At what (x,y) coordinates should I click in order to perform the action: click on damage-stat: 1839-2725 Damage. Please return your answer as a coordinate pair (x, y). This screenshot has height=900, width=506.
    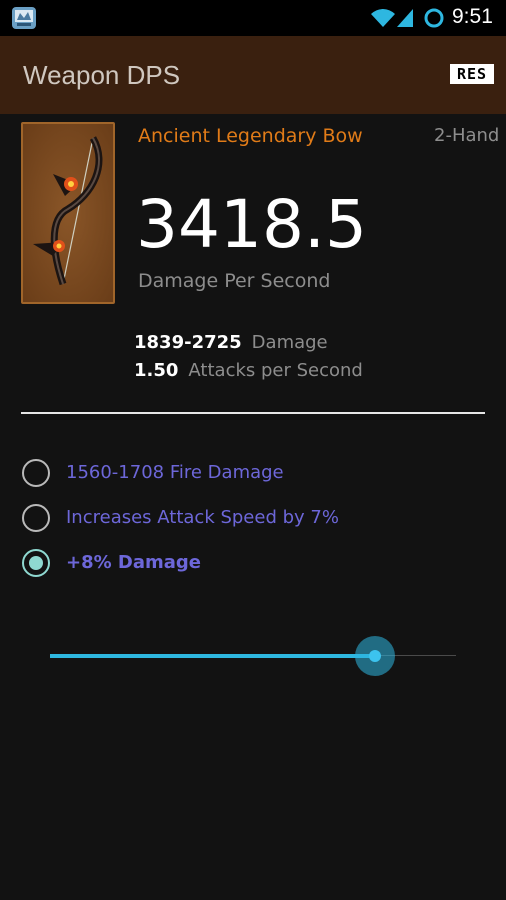
    Looking at the image, I should click on (231, 342).